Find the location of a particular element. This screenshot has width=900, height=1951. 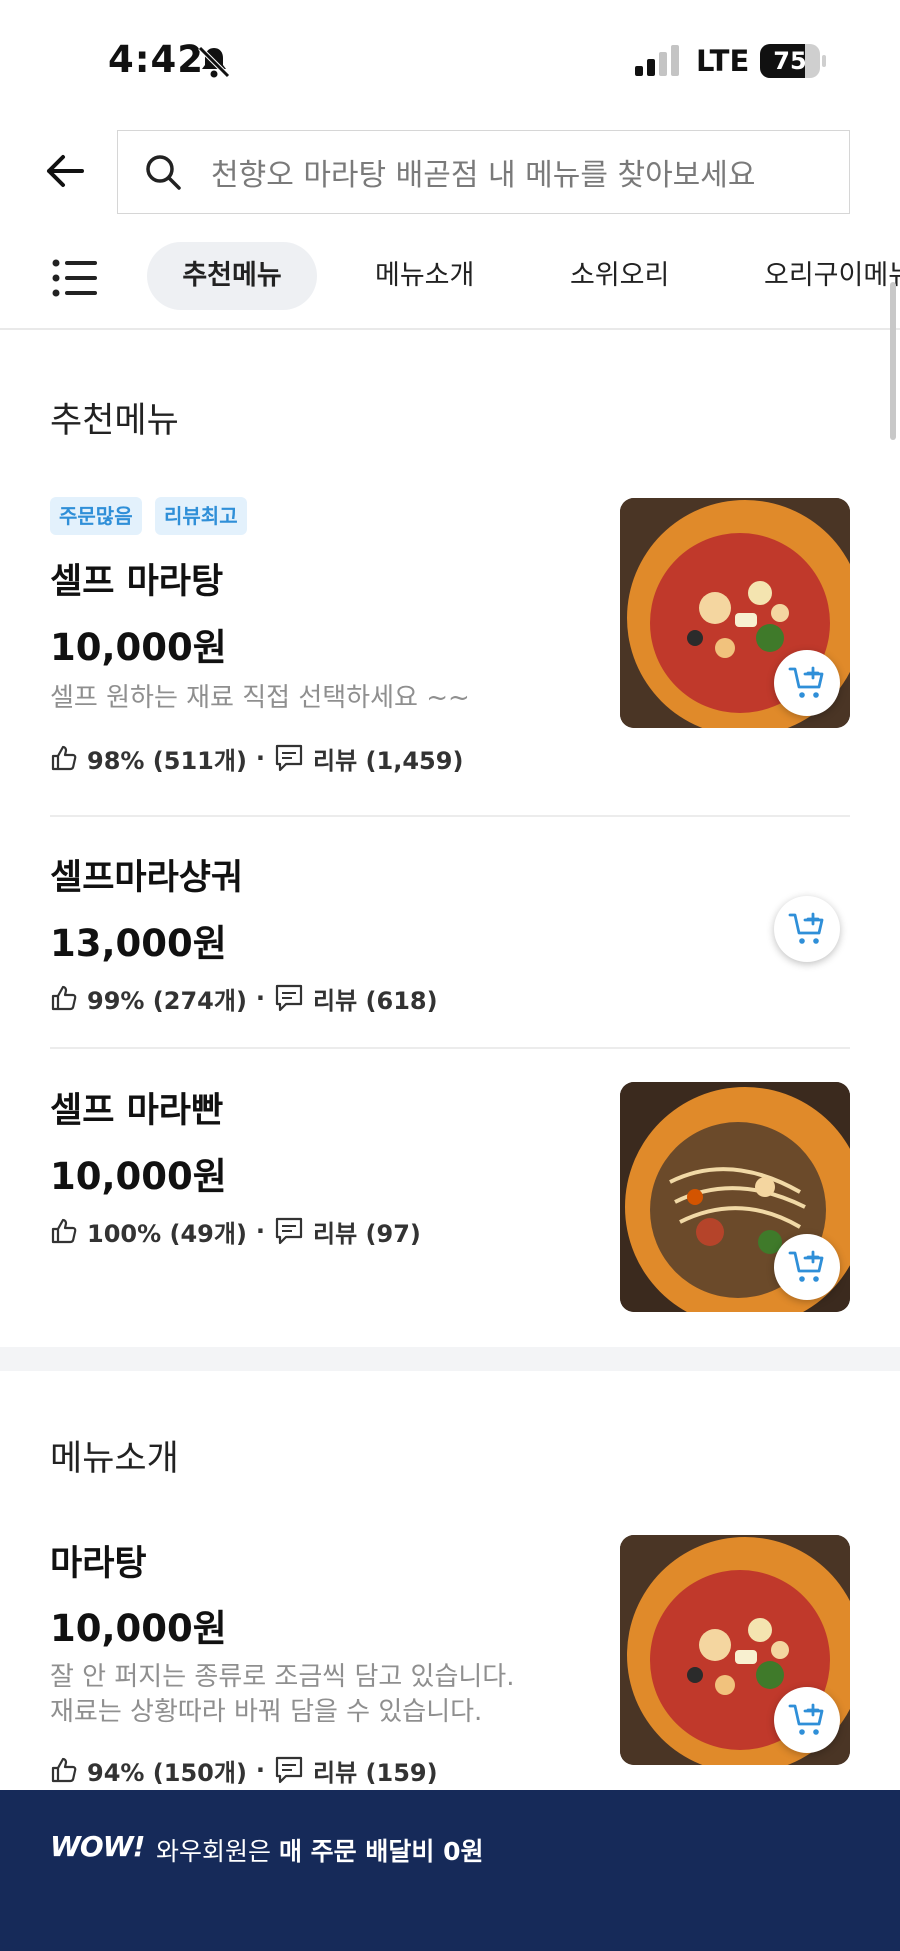

tab-menu-intro: 메뉴소개 is located at coordinates (424, 276).